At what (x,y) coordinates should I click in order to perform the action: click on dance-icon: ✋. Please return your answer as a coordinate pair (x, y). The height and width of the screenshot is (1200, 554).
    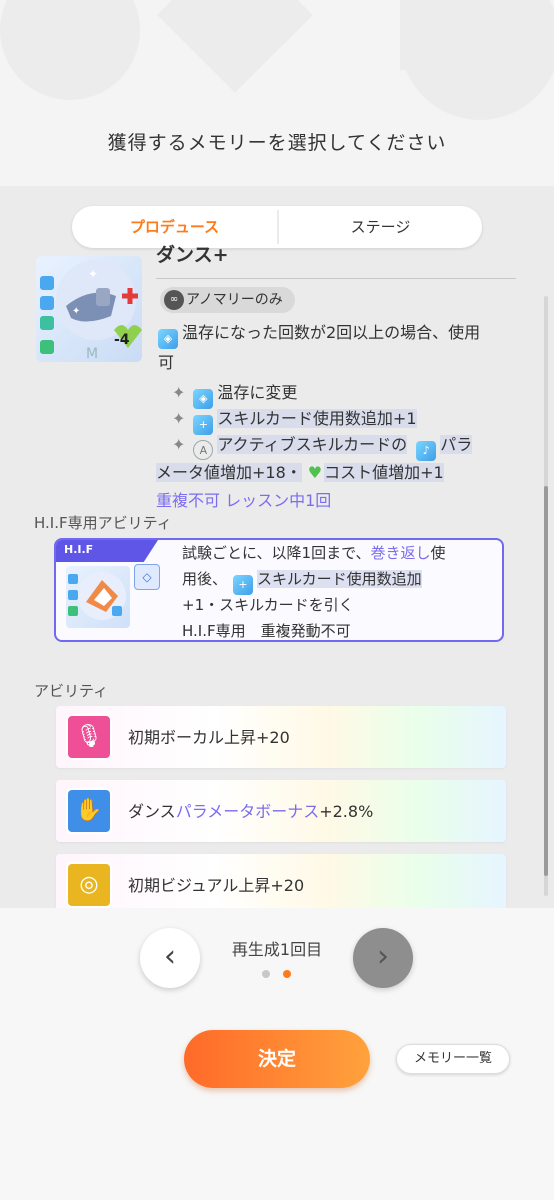
    Looking at the image, I should click on (89, 811).